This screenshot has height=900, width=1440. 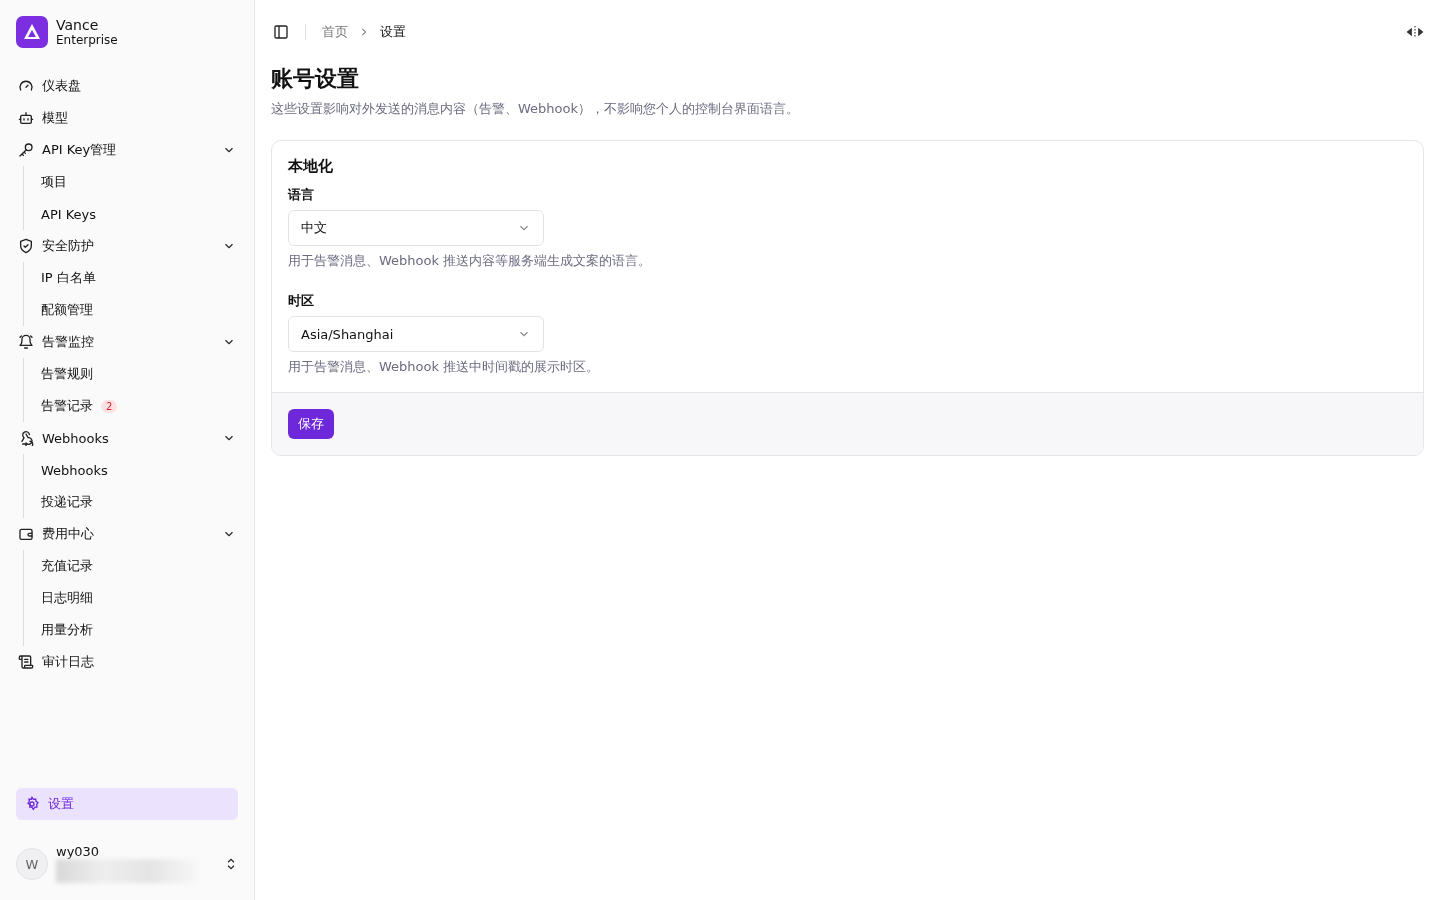 I want to click on user-avatar: W, so click(x=32, y=864).